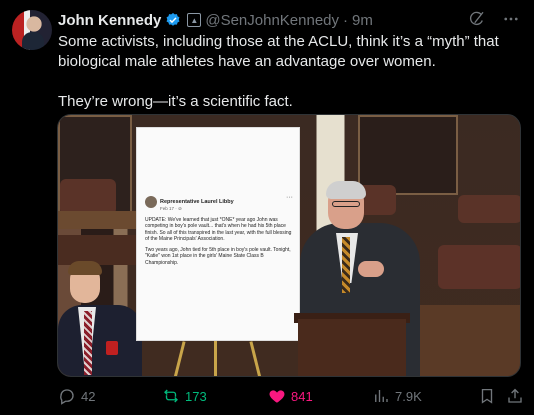  What do you see at coordinates (272, 20) in the screenshot?
I see `author-handle: @SenJohnKennedy` at bounding box center [272, 20].